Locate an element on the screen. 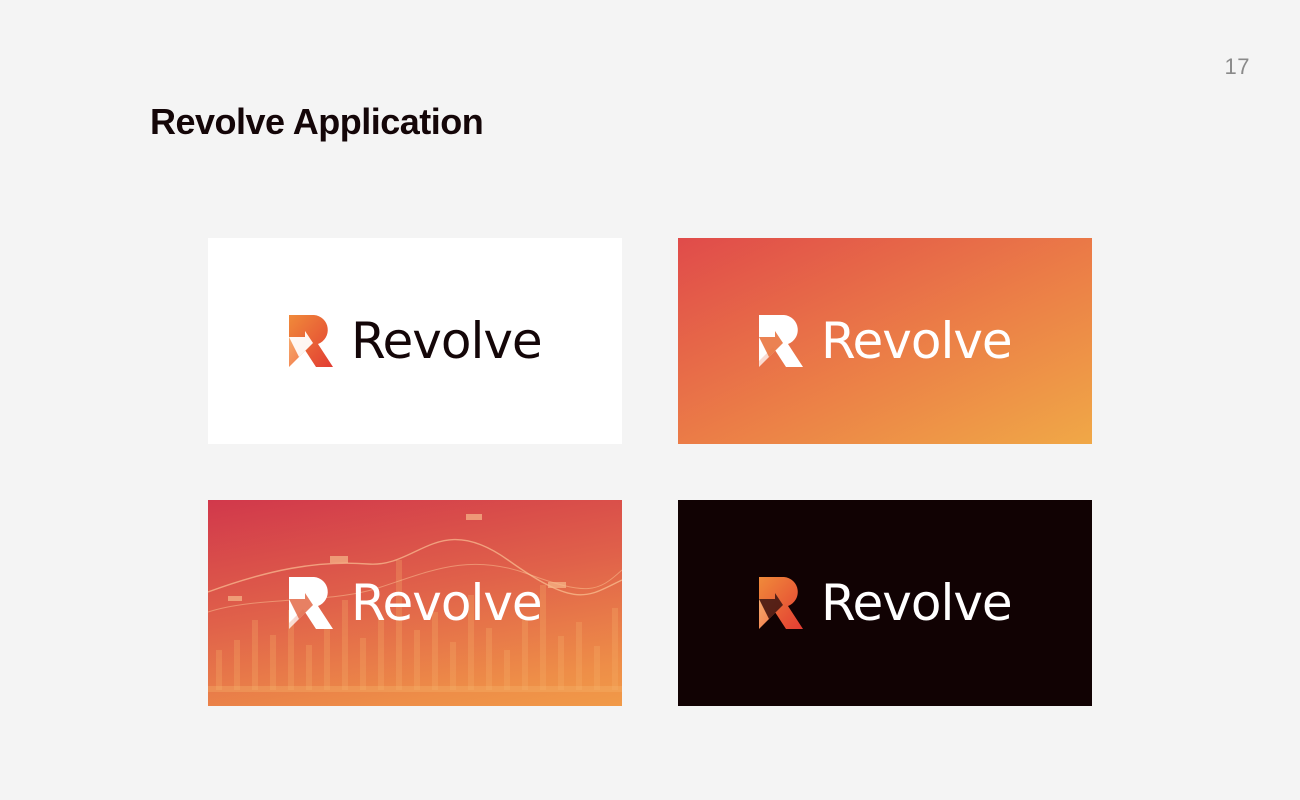 This screenshot has height=800, width=1300. logo-panel-dark: Revolve is located at coordinates (885, 603).